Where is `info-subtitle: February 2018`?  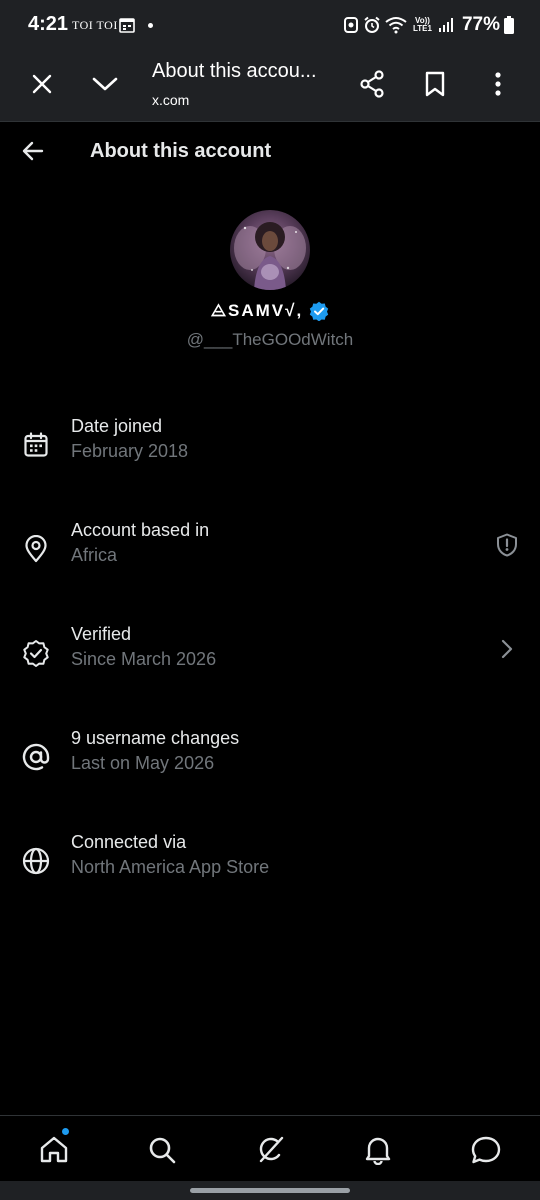
info-subtitle: February 2018 is located at coordinates (130, 451).